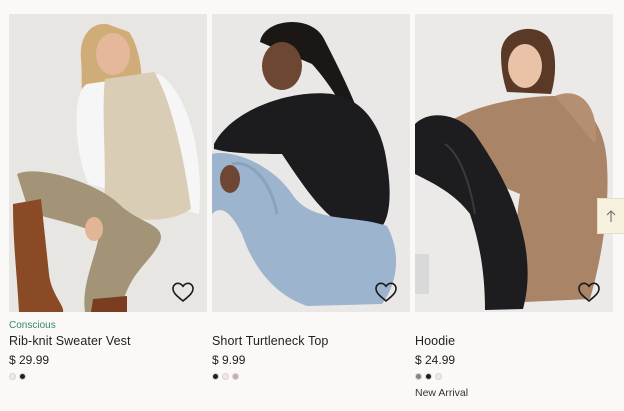 The height and width of the screenshot is (411, 624). I want to click on product-info: Hoodie $ 24.99 New Arrival, so click(514, 355).